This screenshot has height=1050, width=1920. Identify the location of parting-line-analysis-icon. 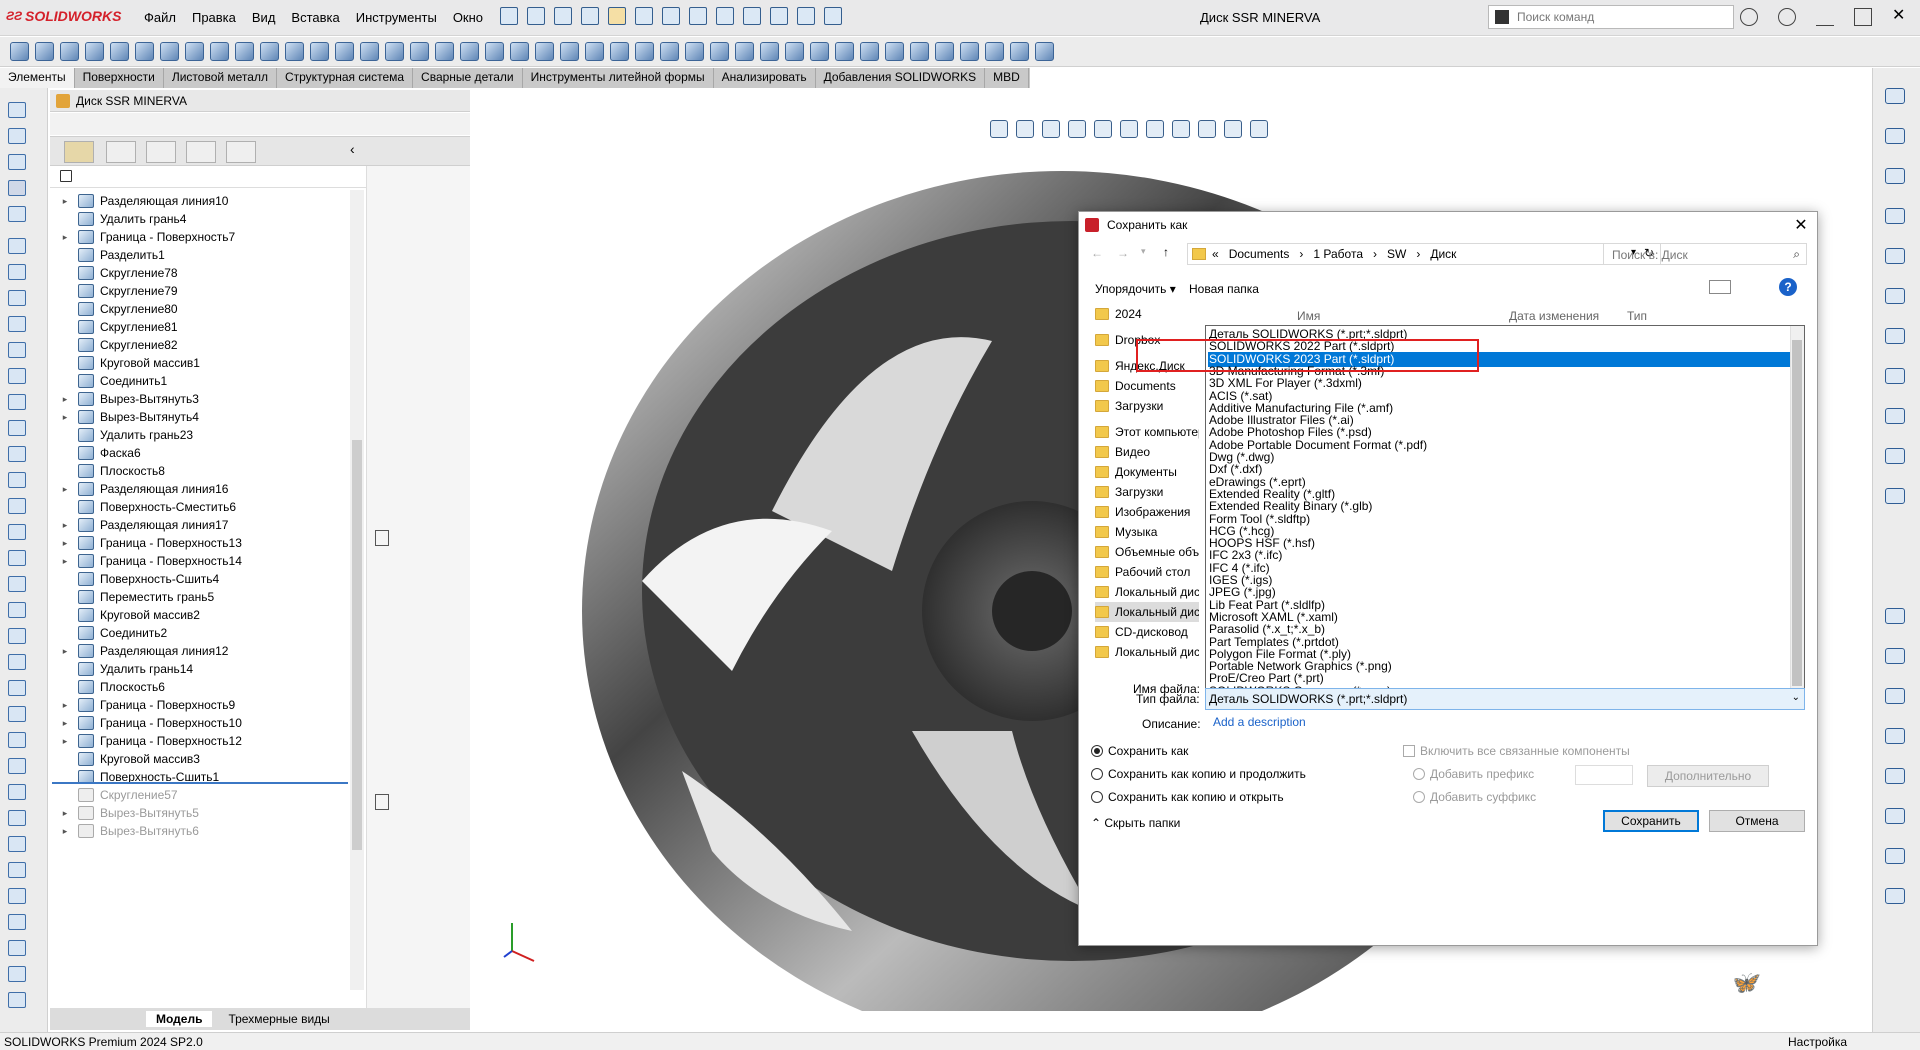
(919, 51).